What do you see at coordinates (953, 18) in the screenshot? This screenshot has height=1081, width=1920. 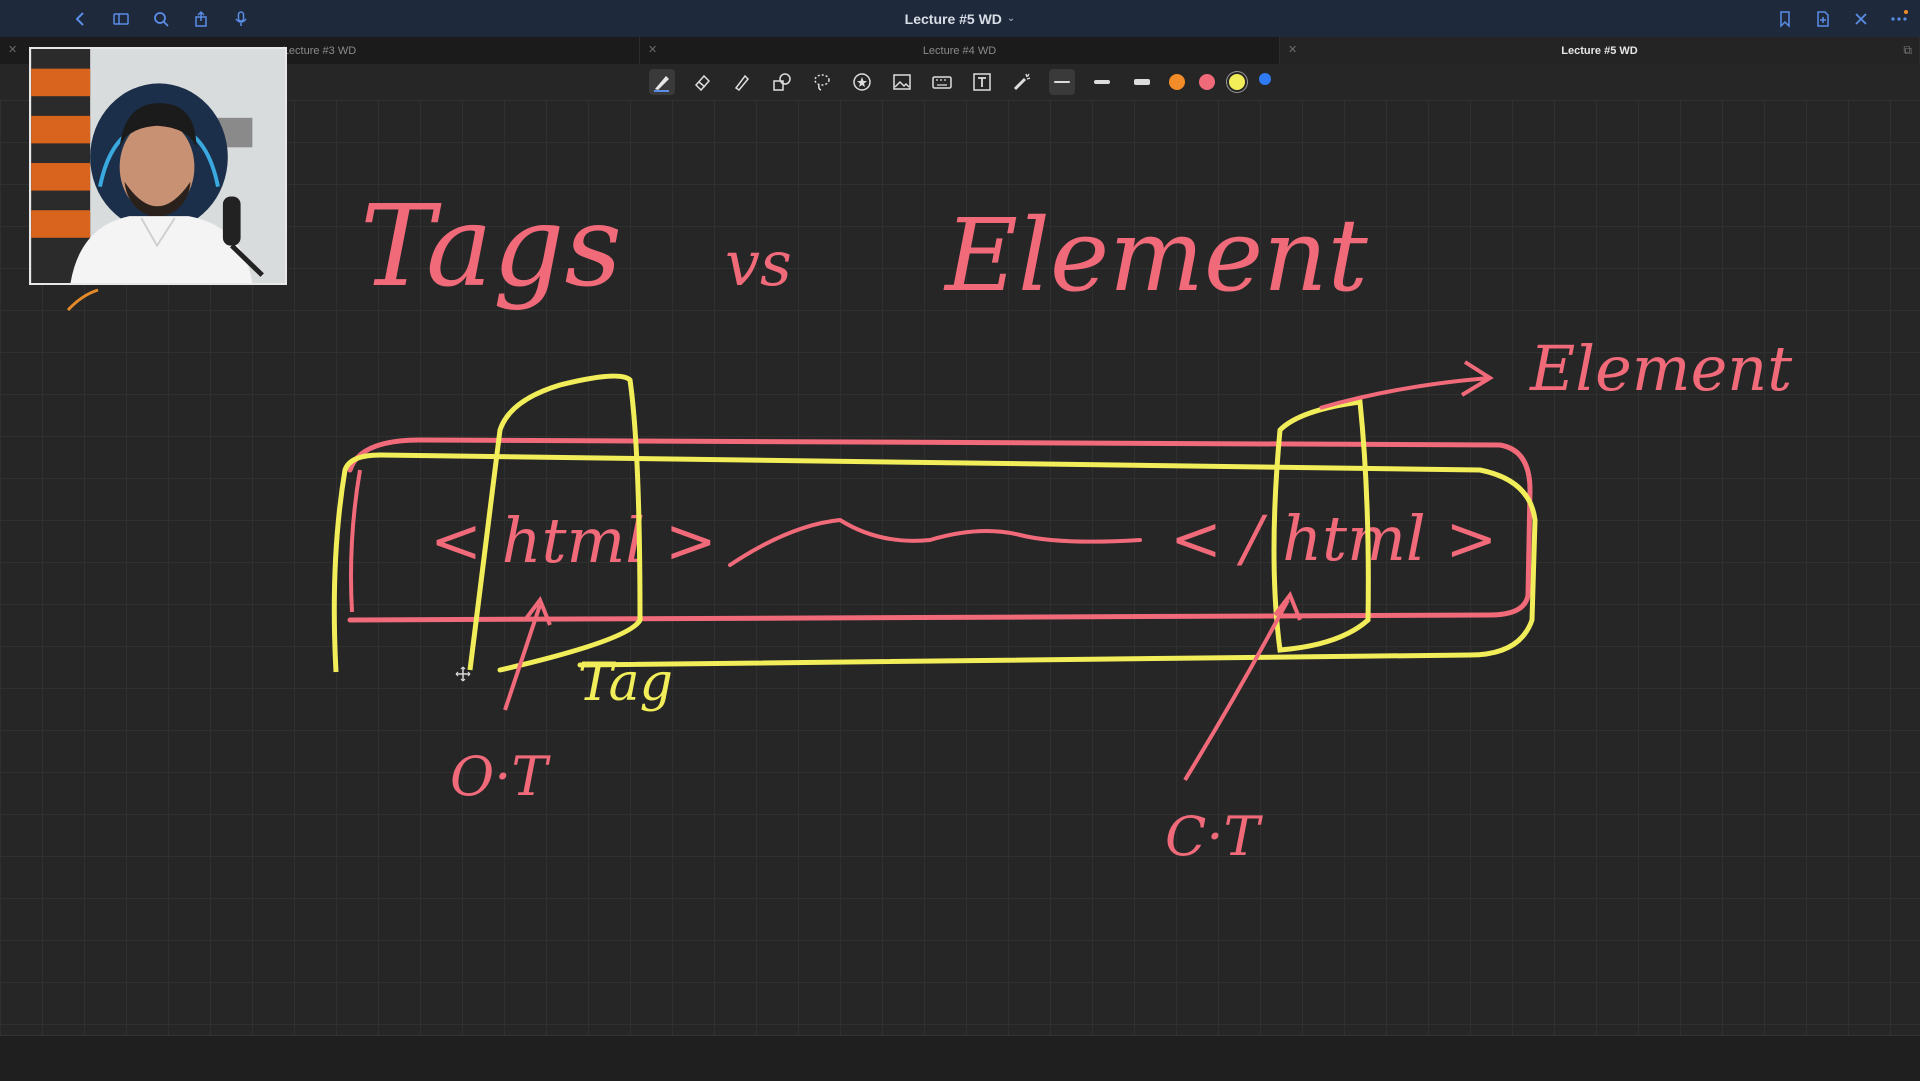 I see `document-title-text: Lecture #5 WD` at bounding box center [953, 18].